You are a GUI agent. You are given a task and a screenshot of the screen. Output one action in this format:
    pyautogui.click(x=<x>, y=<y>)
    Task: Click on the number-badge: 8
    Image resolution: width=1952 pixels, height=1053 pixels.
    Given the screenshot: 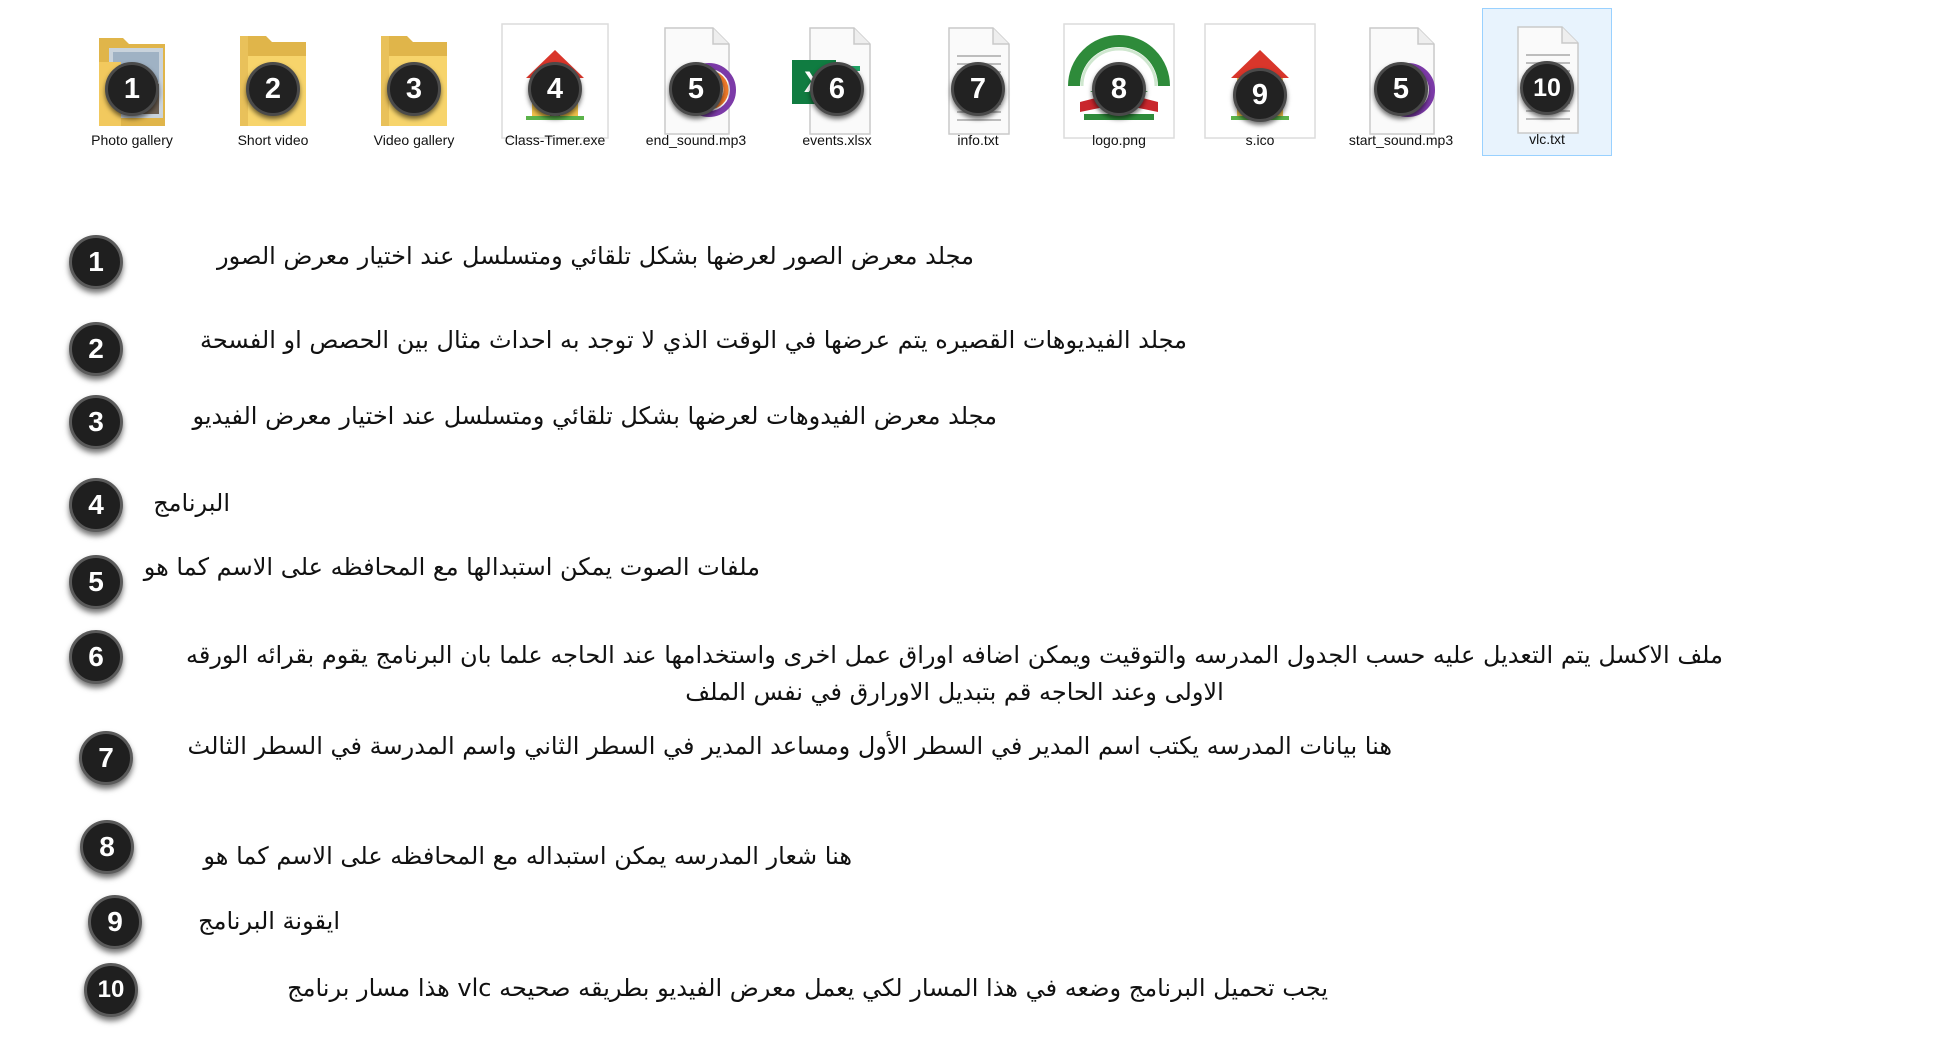 What is the action you would take?
    pyautogui.click(x=107, y=847)
    